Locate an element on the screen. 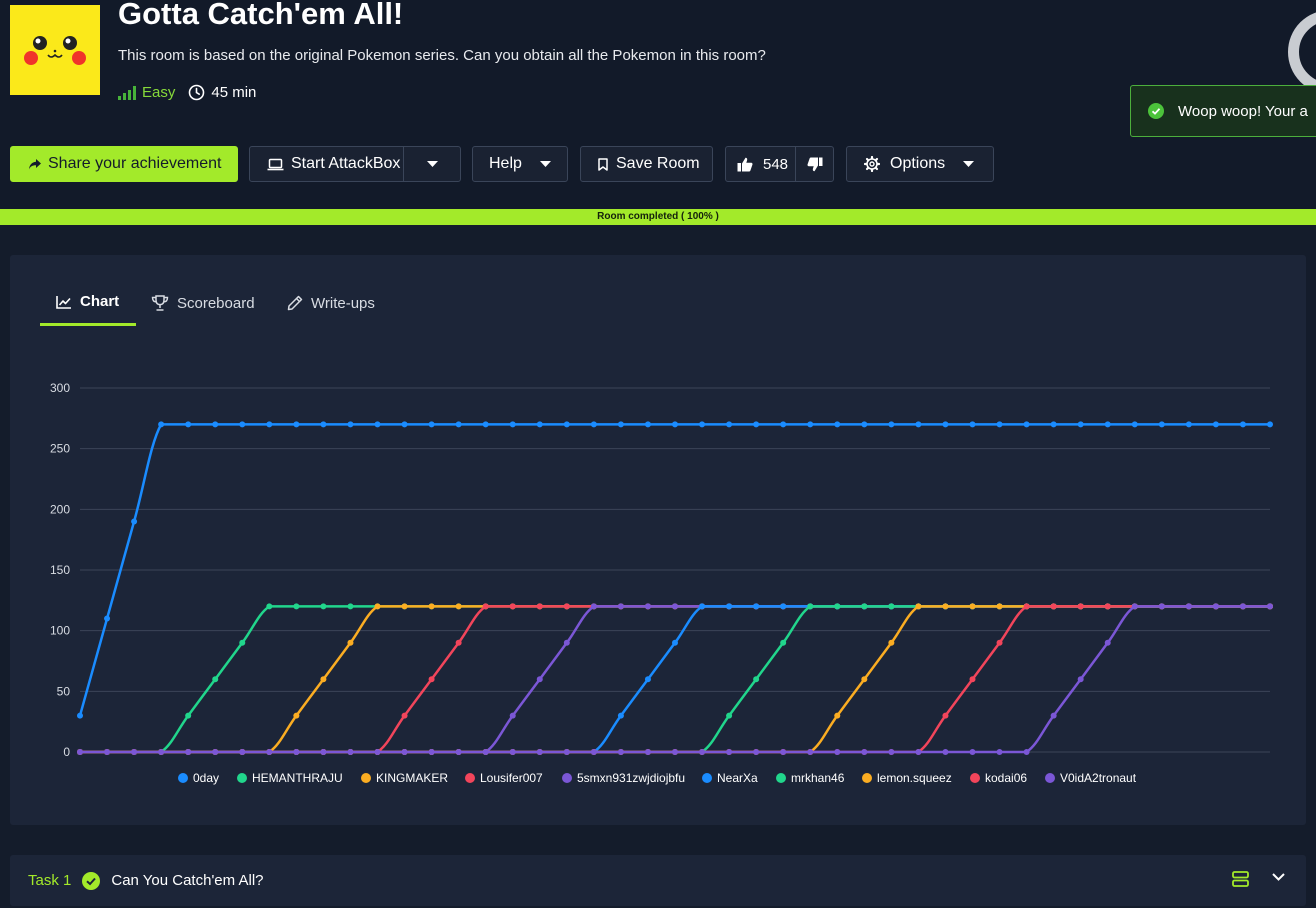  y-tick-label: 250 is located at coordinates (60, 449).